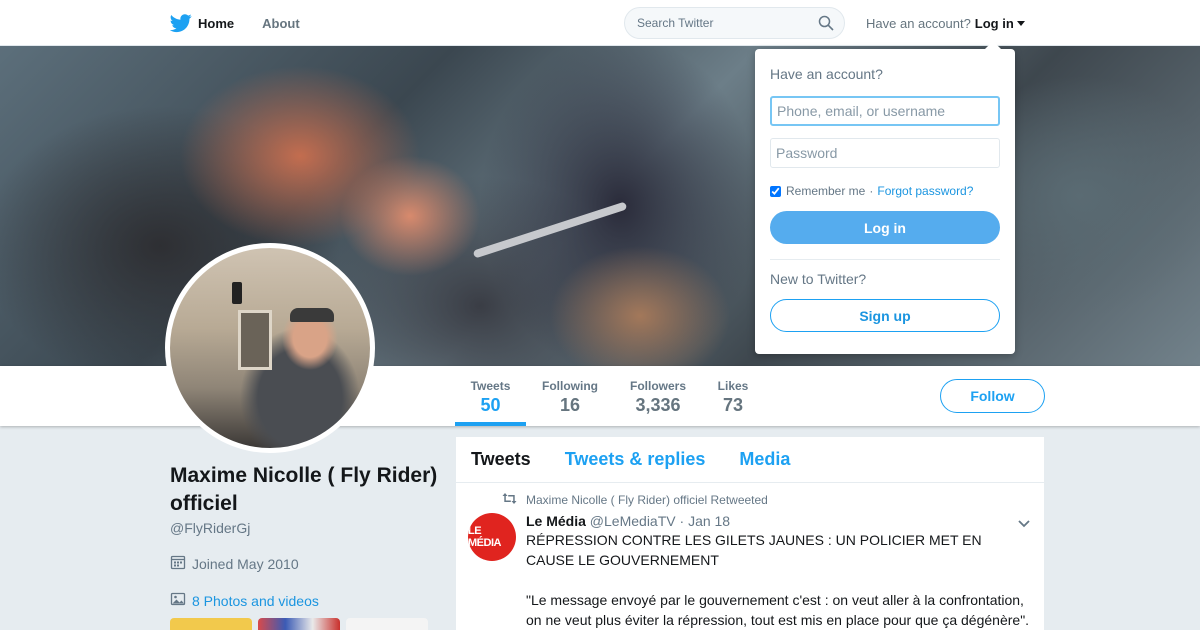 The width and height of the screenshot is (1200, 630). What do you see at coordinates (216, 23) in the screenshot?
I see `nav-home-link: Home` at bounding box center [216, 23].